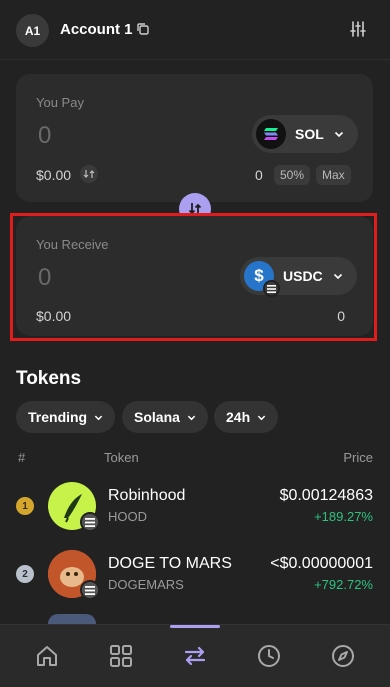 The width and height of the screenshot is (390, 687). I want to click on token-price: $0.00124863, so click(326, 495).